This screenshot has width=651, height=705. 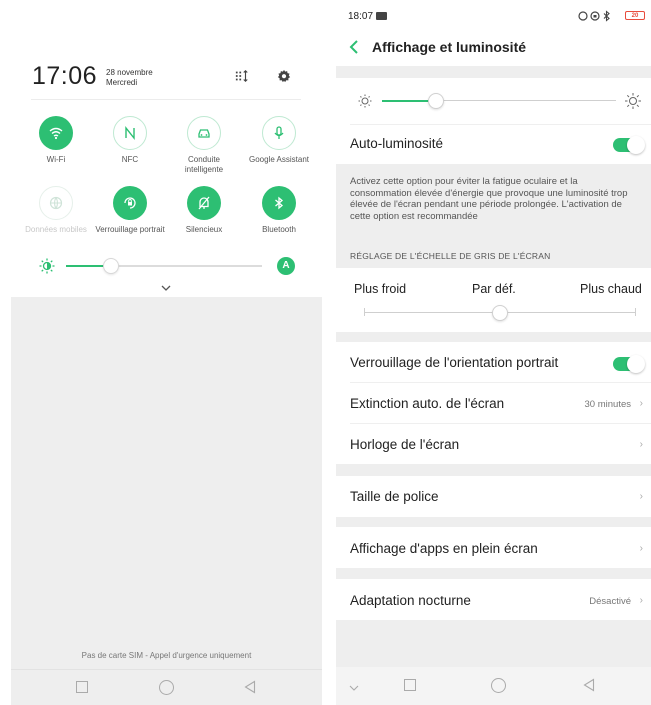 What do you see at coordinates (279, 203) in the screenshot?
I see `bluetooth-icon` at bounding box center [279, 203].